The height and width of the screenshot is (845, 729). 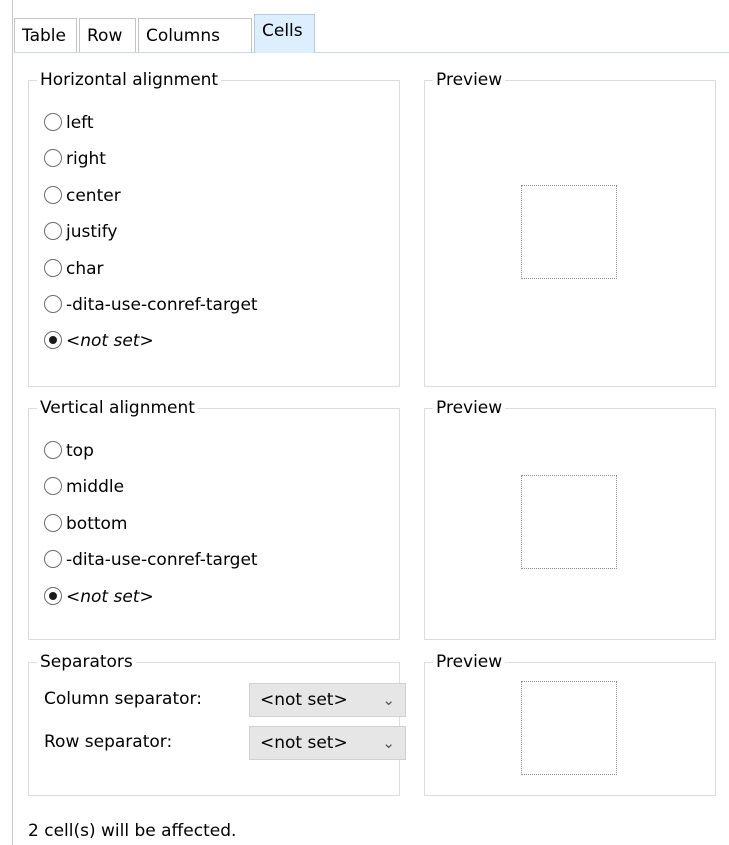 I want to click on vertical-preview-box, so click(x=569, y=522).